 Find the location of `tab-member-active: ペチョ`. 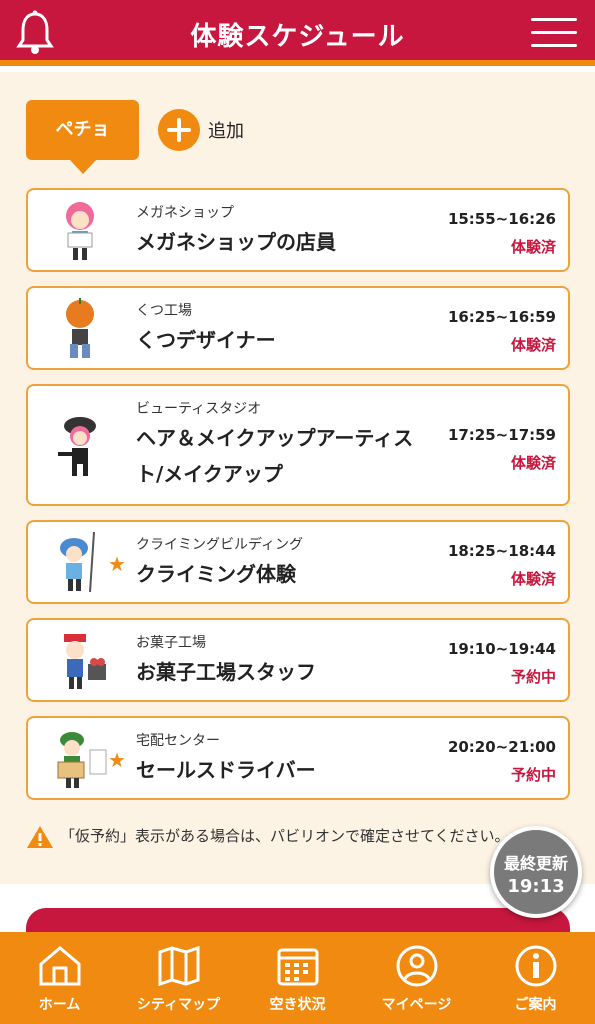

tab-member-active: ペチョ is located at coordinates (82, 137).